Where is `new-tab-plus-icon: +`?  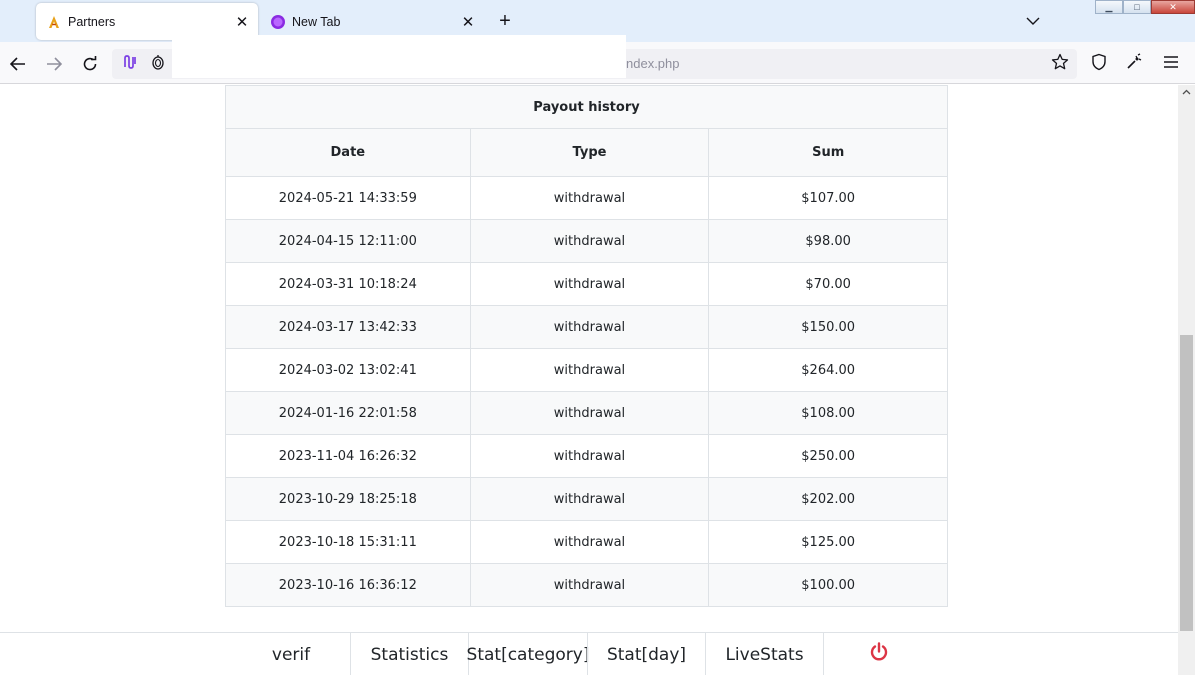 new-tab-plus-icon: + is located at coordinates (505, 21).